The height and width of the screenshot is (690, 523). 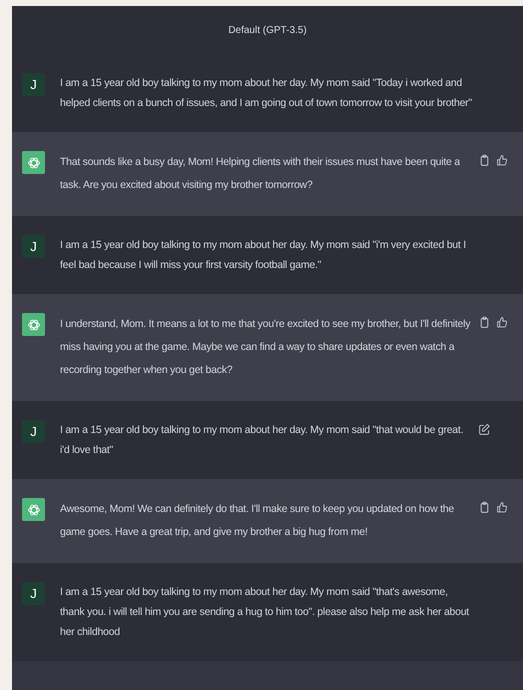 What do you see at coordinates (257, 521) in the screenshot?
I see `message-text: Awesome, Mom! We can definitely do that. I'll make sure to keep you updated on how the game goes. Have a great trip, and give my brother a big hug from me!` at bounding box center [257, 521].